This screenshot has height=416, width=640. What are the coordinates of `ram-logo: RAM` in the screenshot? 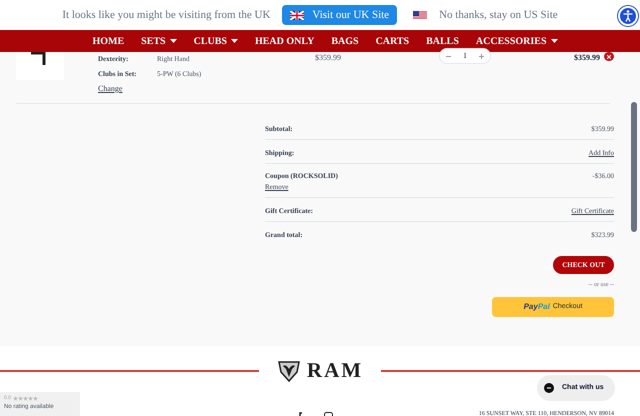 It's located at (320, 371).